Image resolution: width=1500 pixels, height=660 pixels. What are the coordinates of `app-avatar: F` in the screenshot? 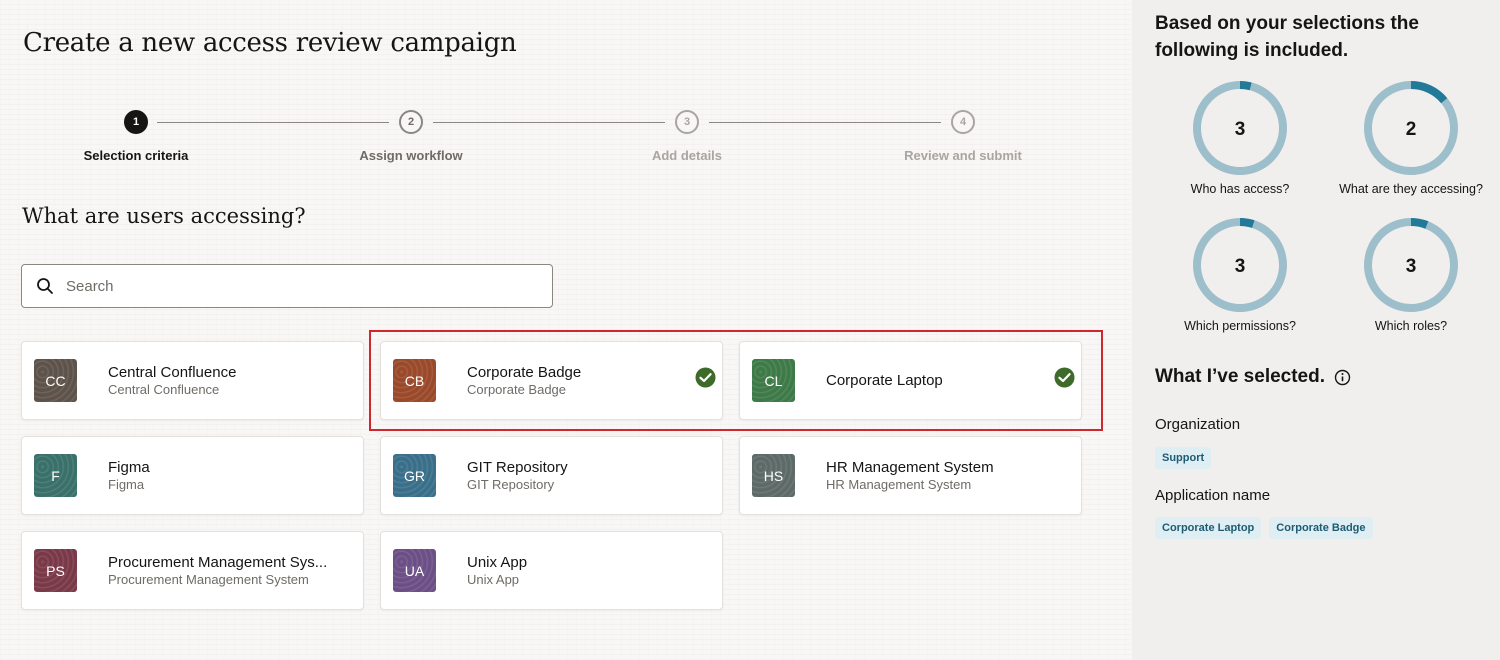 It's located at (55, 475).